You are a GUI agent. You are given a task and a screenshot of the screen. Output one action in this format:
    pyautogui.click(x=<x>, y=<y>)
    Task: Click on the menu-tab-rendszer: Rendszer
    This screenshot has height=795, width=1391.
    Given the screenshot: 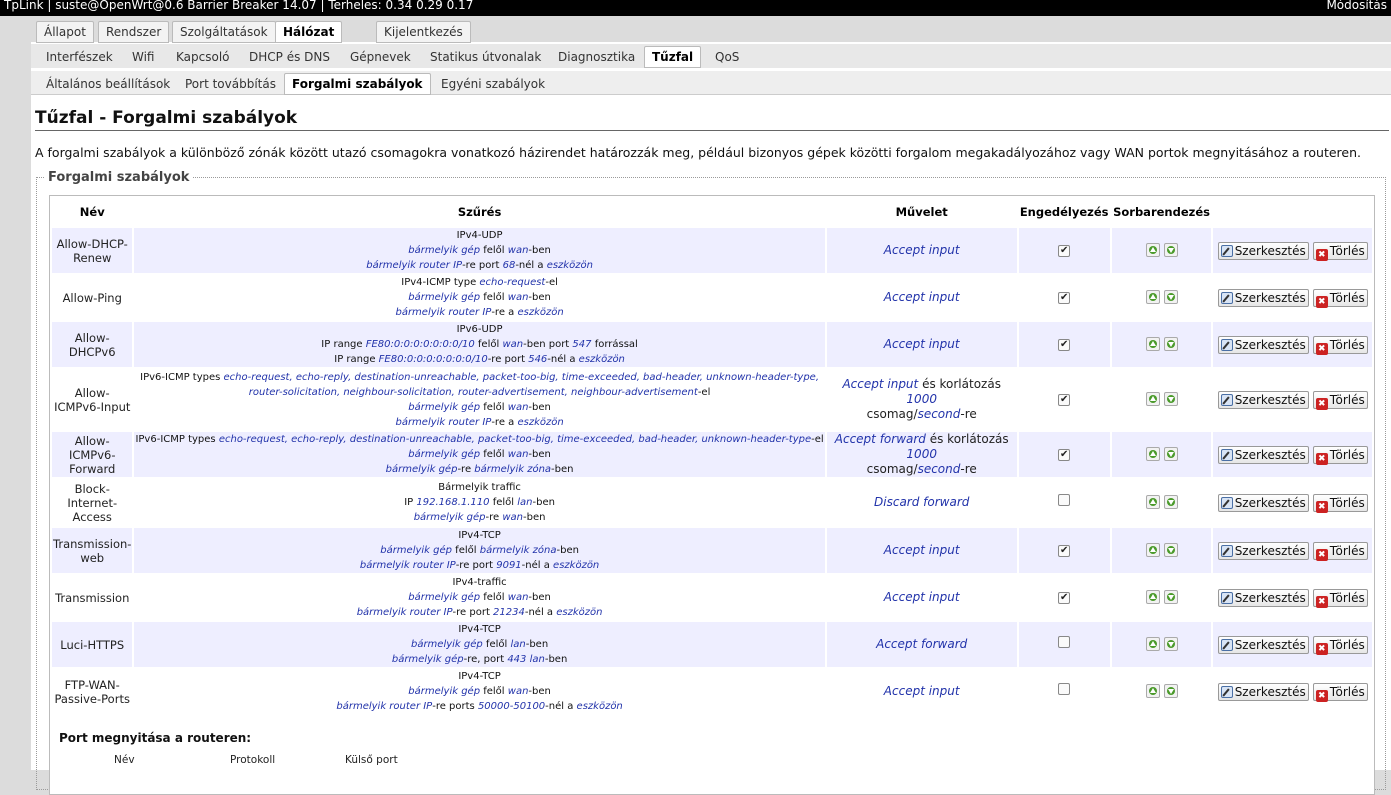 What is the action you would take?
    pyautogui.click(x=134, y=32)
    